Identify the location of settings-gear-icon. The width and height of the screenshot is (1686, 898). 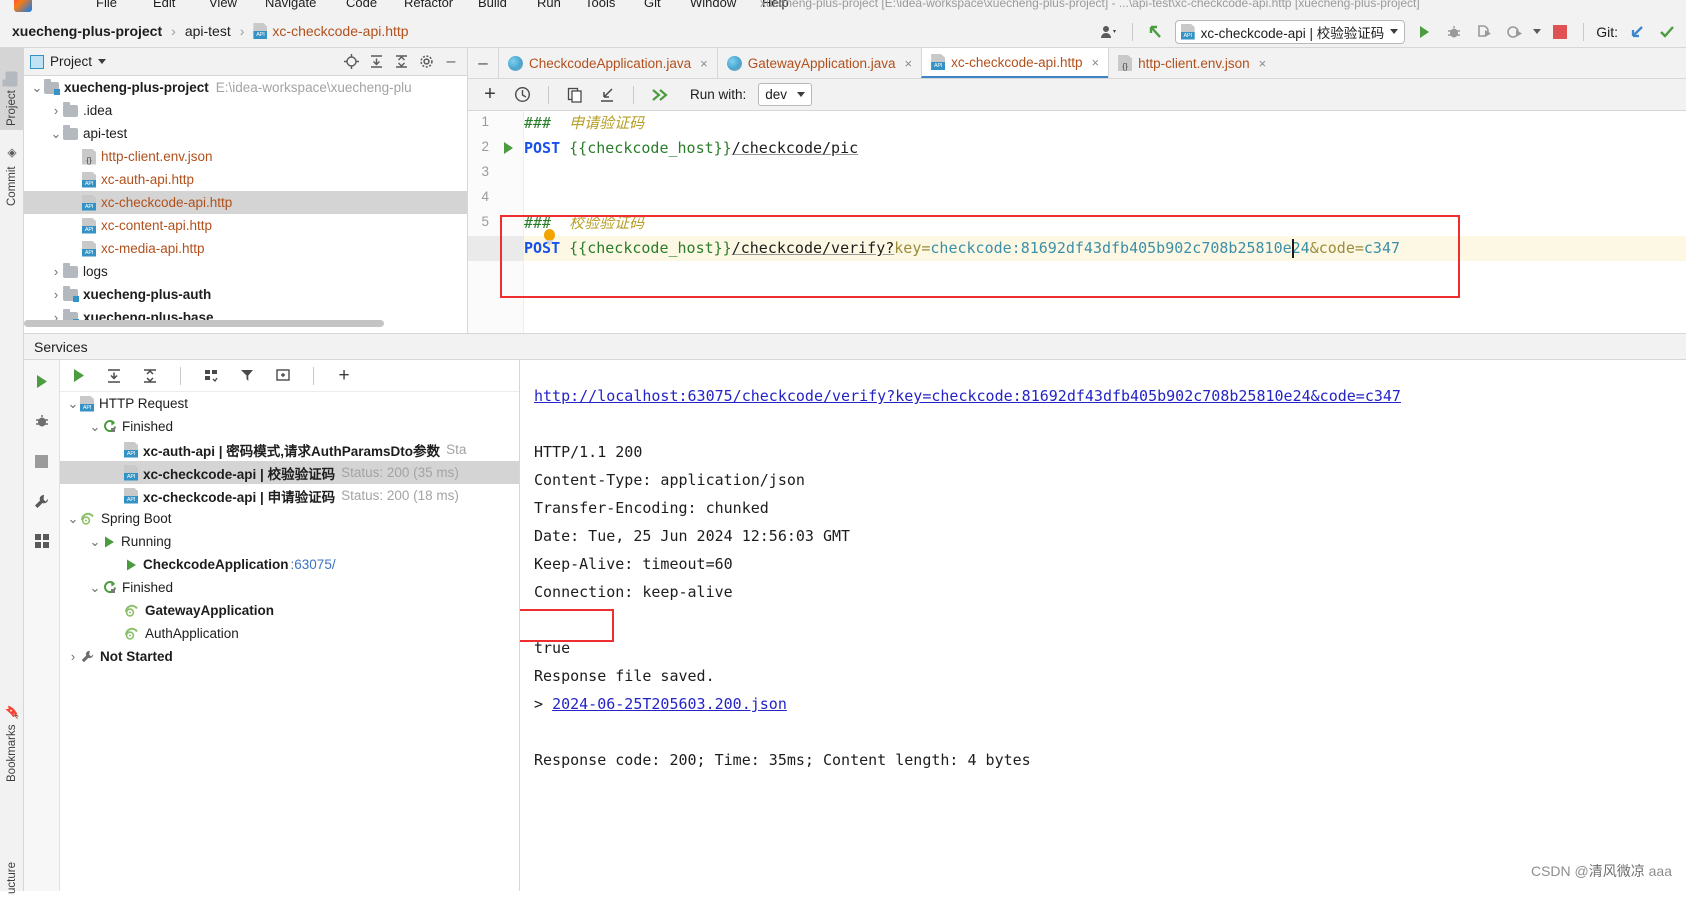
(426, 62).